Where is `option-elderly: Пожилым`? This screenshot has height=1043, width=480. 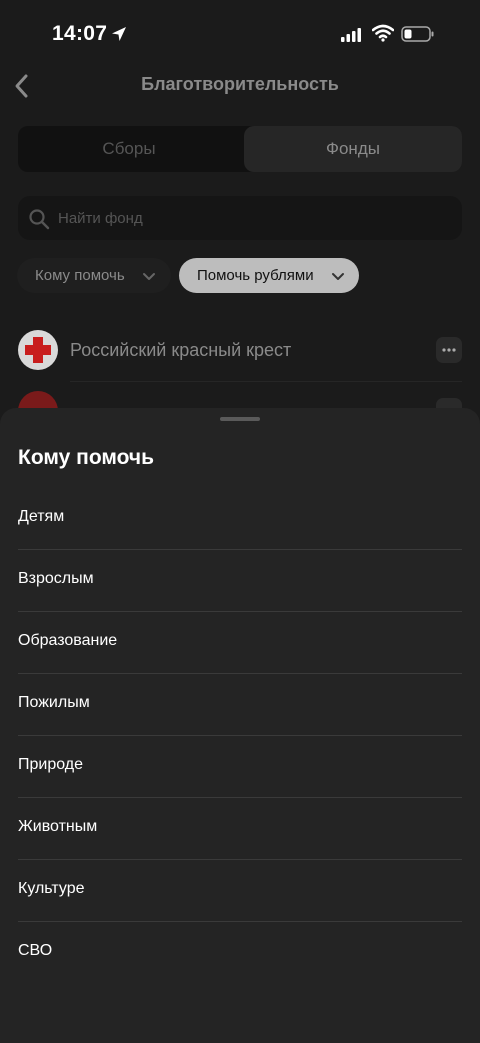
option-elderly: Пожилым is located at coordinates (240, 705).